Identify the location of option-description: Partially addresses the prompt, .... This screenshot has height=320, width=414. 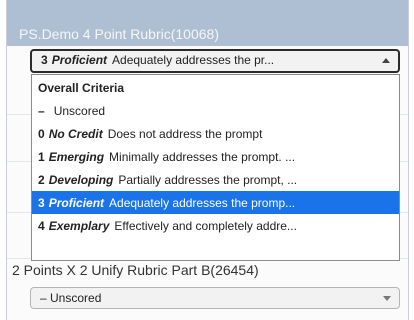
(208, 180).